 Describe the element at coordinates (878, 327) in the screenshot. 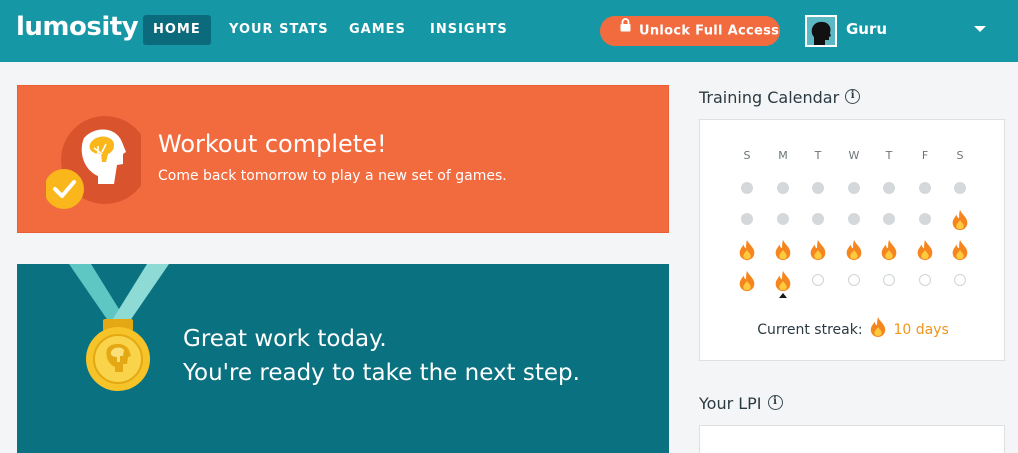

I see `flame-icon` at that location.